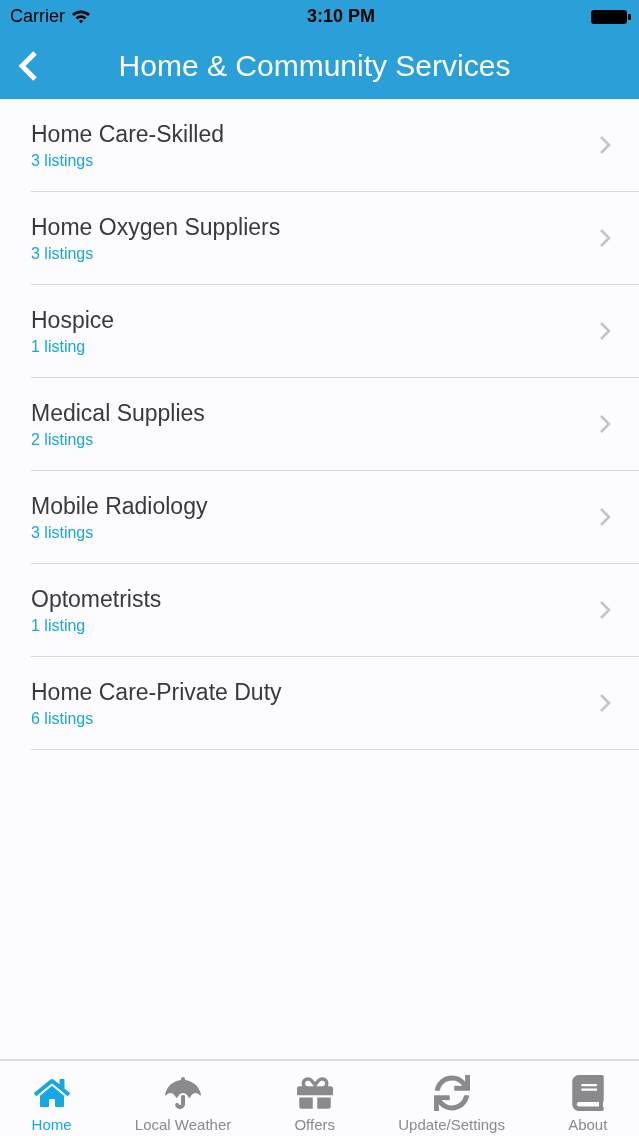 The height and width of the screenshot is (1136, 639). I want to click on category-name: Optometrists, so click(97, 599).